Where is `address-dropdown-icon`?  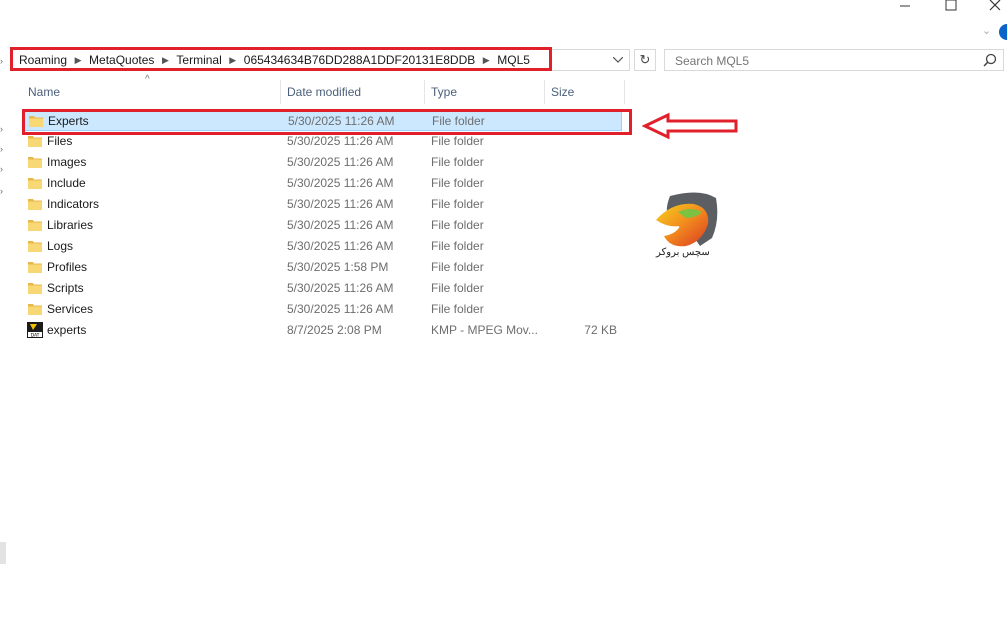
address-dropdown-icon is located at coordinates (618, 60).